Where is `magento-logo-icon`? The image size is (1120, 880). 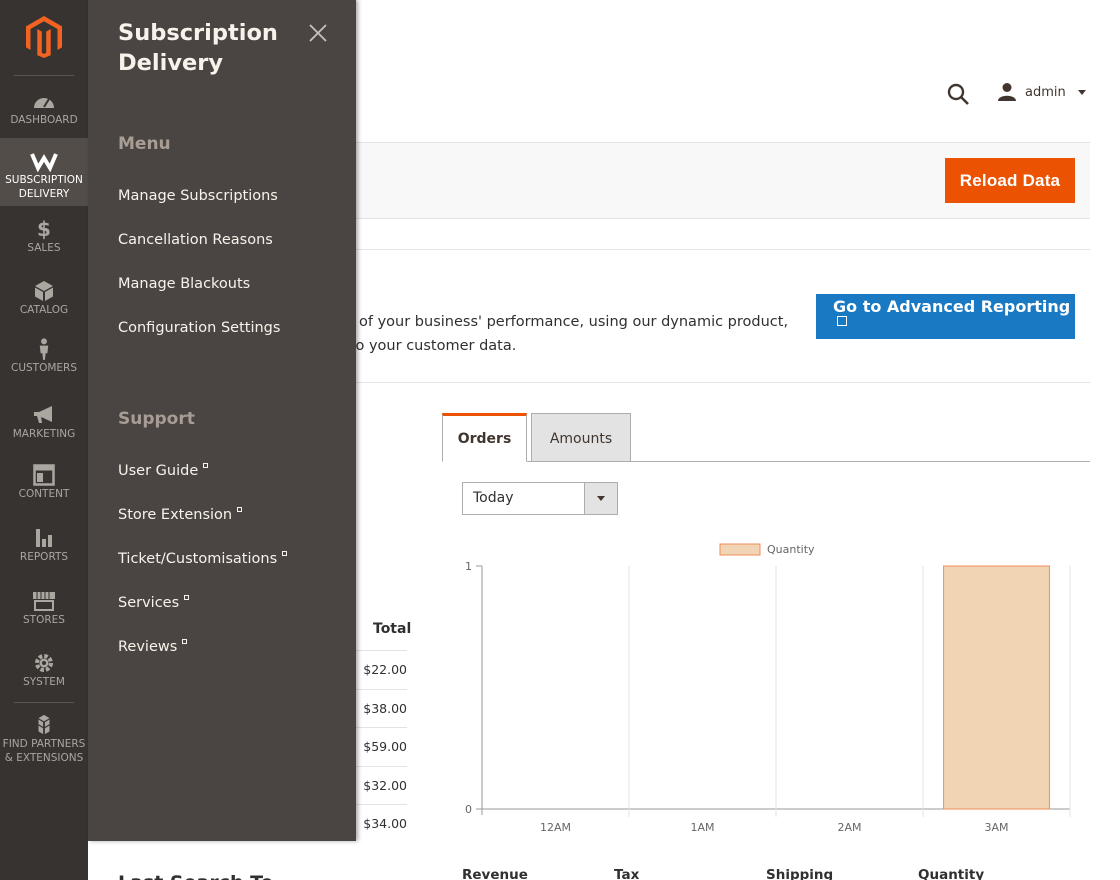
magento-logo-icon is located at coordinates (44, 37).